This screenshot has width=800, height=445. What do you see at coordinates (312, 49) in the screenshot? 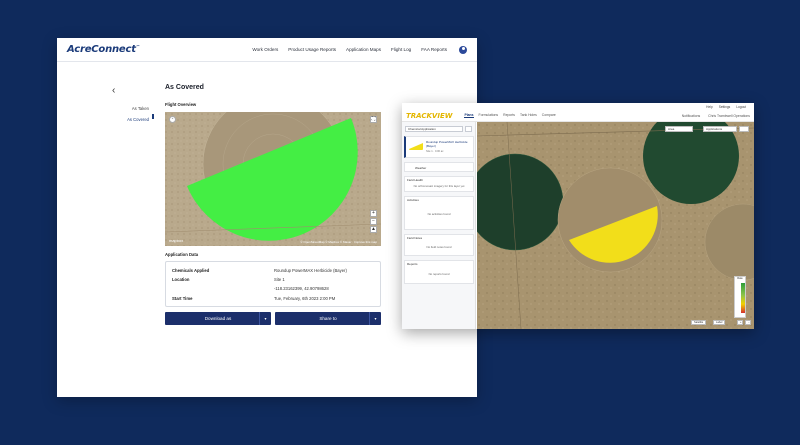
I see `nav-product-usage-reports: Product Usage Reports` at bounding box center [312, 49].